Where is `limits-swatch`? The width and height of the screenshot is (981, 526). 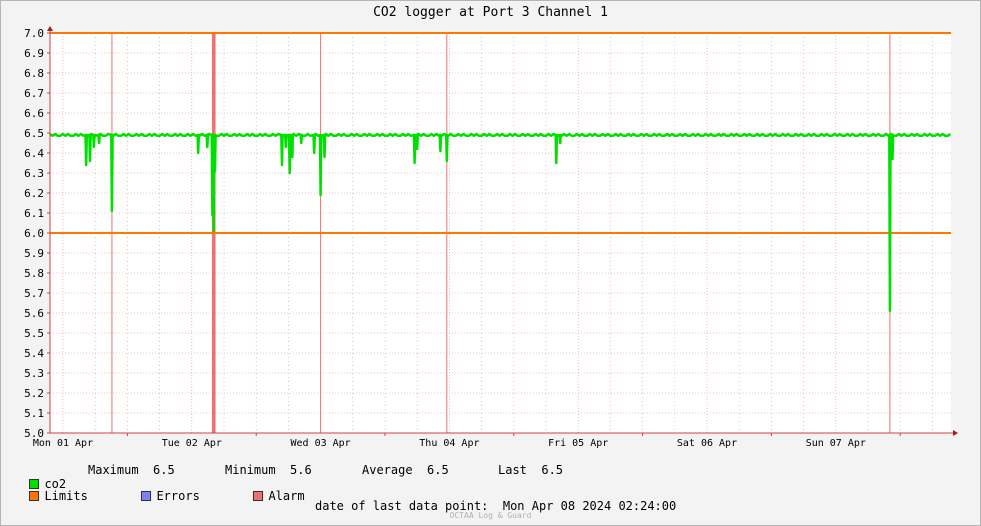 limits-swatch is located at coordinates (34, 495).